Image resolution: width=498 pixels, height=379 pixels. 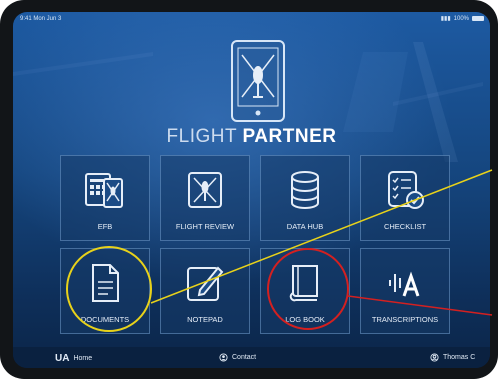 What do you see at coordinates (478, 18) in the screenshot?
I see `battery-icon` at bounding box center [478, 18].